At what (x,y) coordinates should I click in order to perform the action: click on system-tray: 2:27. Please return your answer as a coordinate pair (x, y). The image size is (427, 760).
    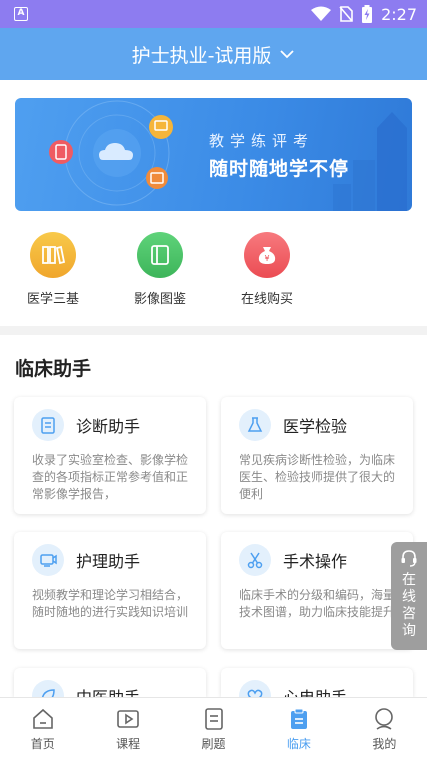
    Looking at the image, I should click on (364, 14).